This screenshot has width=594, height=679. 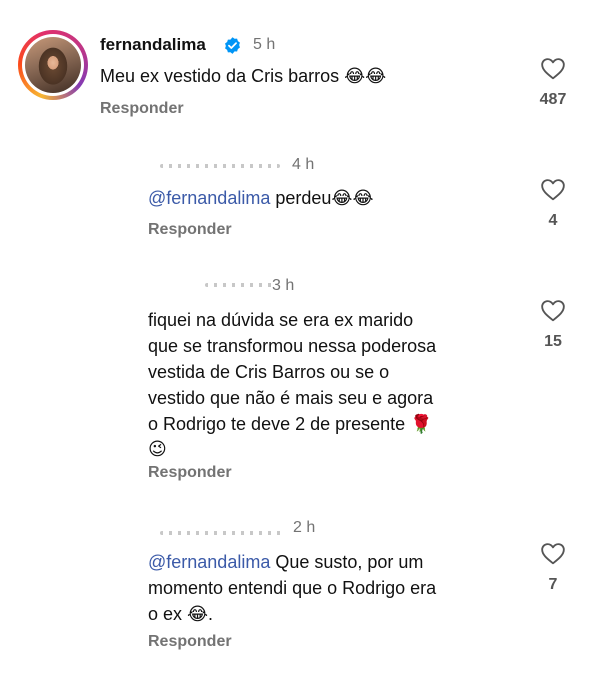 I want to click on comment-line: que se transformou nessa poderosa, so click(x=292, y=346).